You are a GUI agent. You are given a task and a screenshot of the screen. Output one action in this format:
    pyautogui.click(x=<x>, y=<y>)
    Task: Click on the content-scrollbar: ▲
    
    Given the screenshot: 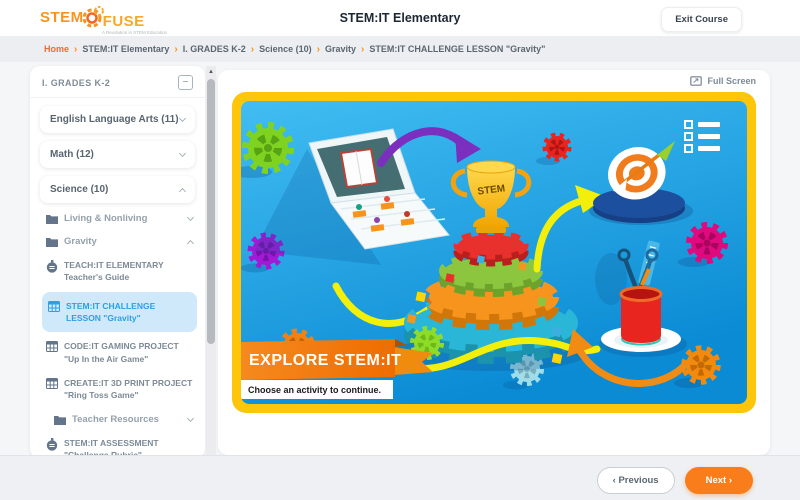 What is the action you would take?
    pyautogui.click(x=211, y=260)
    